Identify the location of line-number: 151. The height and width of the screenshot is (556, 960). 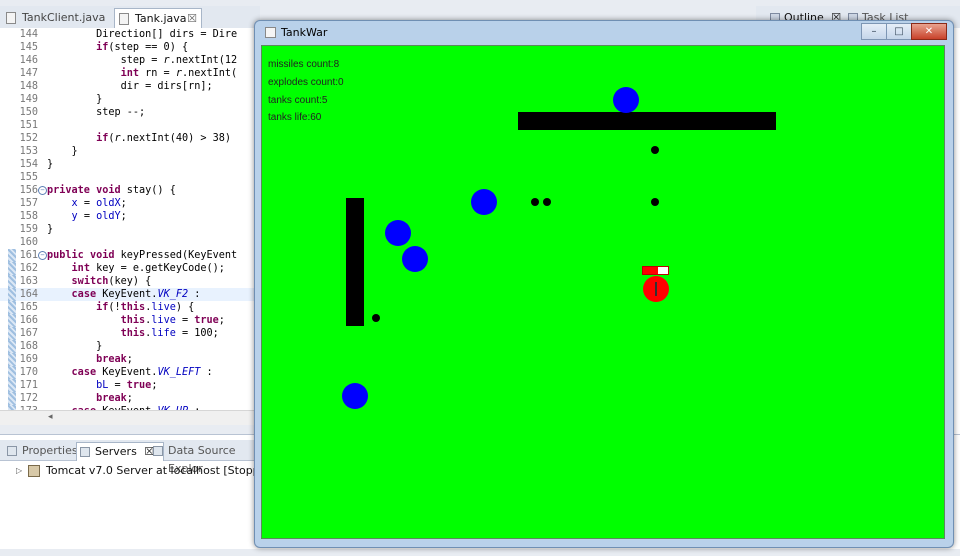
(28, 125).